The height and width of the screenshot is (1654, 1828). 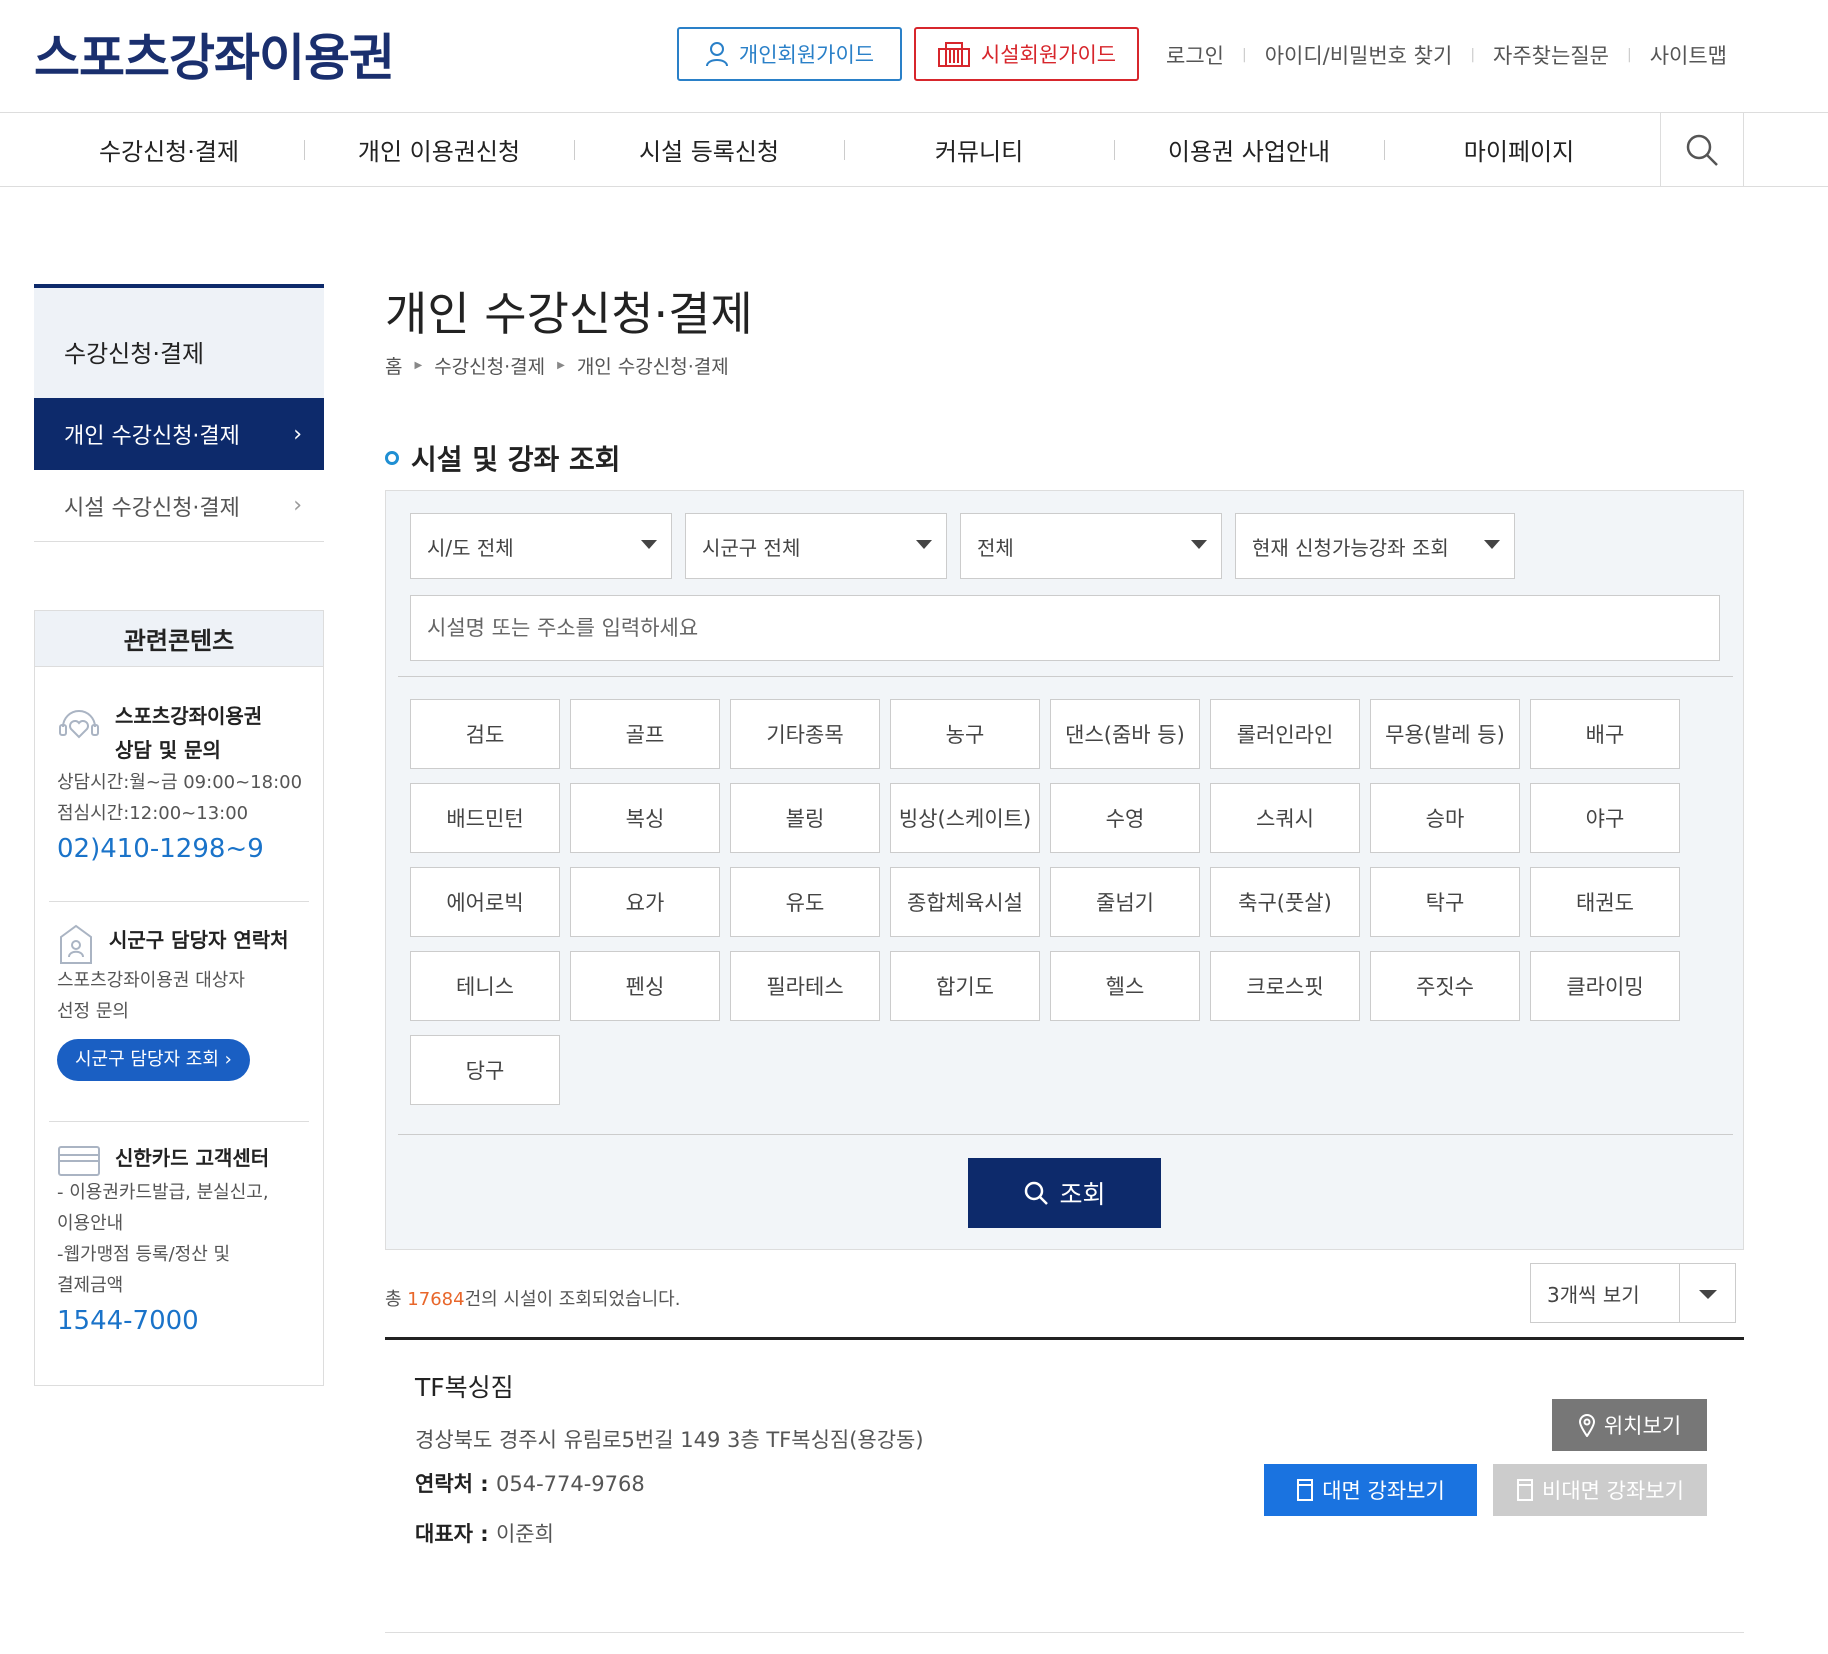 What do you see at coordinates (1064, 1632) in the screenshot?
I see `result-bottom-border` at bounding box center [1064, 1632].